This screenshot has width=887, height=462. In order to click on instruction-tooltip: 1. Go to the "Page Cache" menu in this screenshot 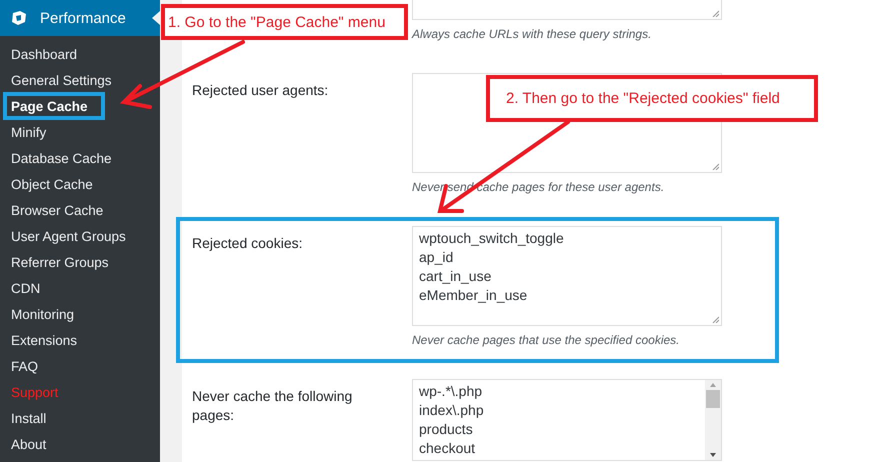, I will do `click(284, 22)`.